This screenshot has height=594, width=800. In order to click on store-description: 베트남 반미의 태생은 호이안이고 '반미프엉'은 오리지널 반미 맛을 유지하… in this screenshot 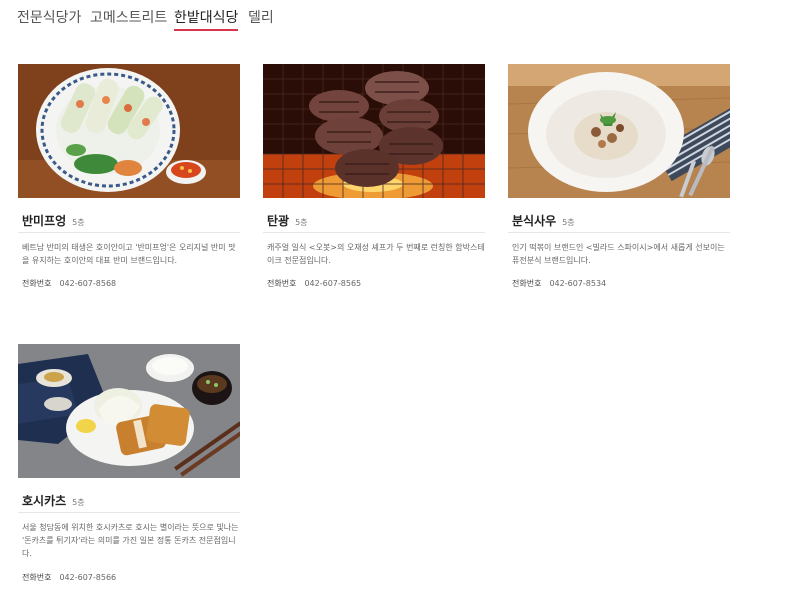, I will do `click(129, 254)`.